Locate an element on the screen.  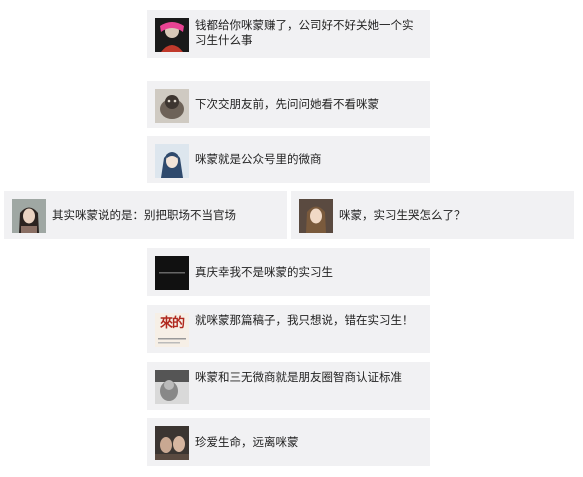
cat-photo-avatar is located at coordinates (172, 106).